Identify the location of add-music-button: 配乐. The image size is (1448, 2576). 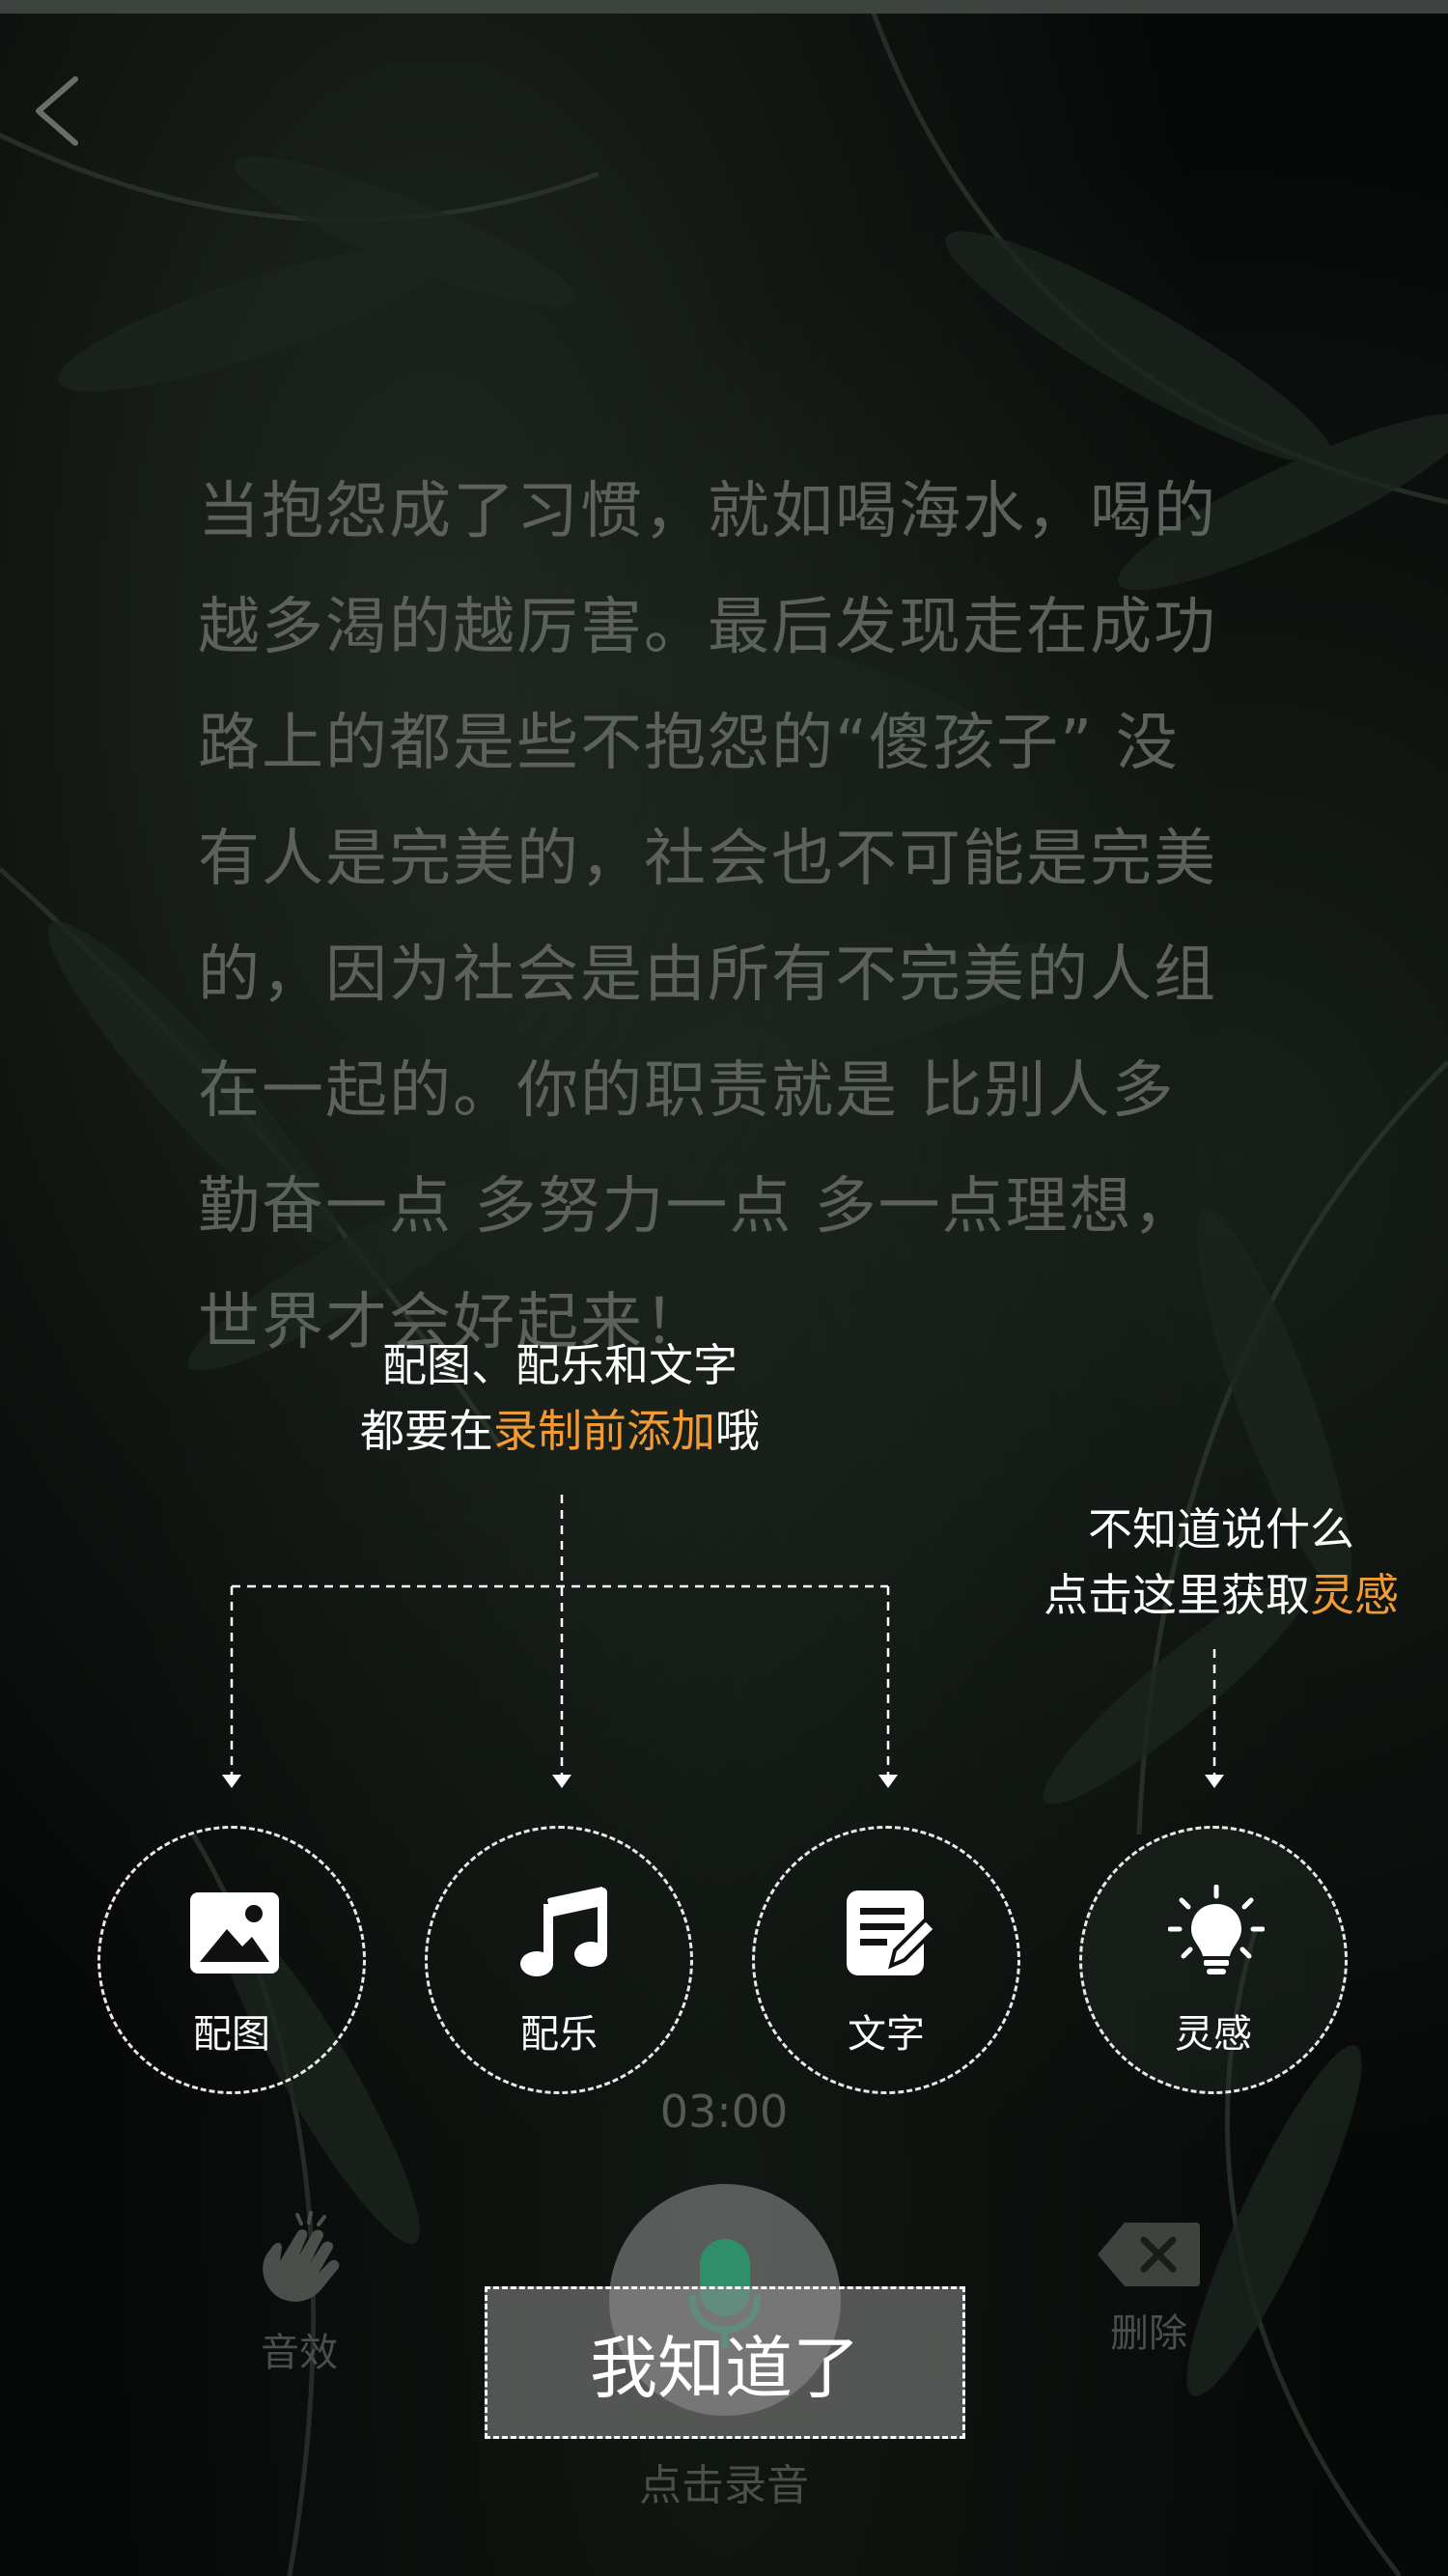
(559, 1960).